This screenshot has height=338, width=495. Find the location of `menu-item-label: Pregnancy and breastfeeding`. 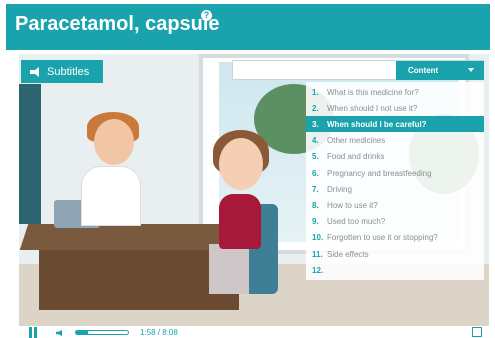

menu-item-label: Pregnancy and breastfeeding is located at coordinates (379, 173).